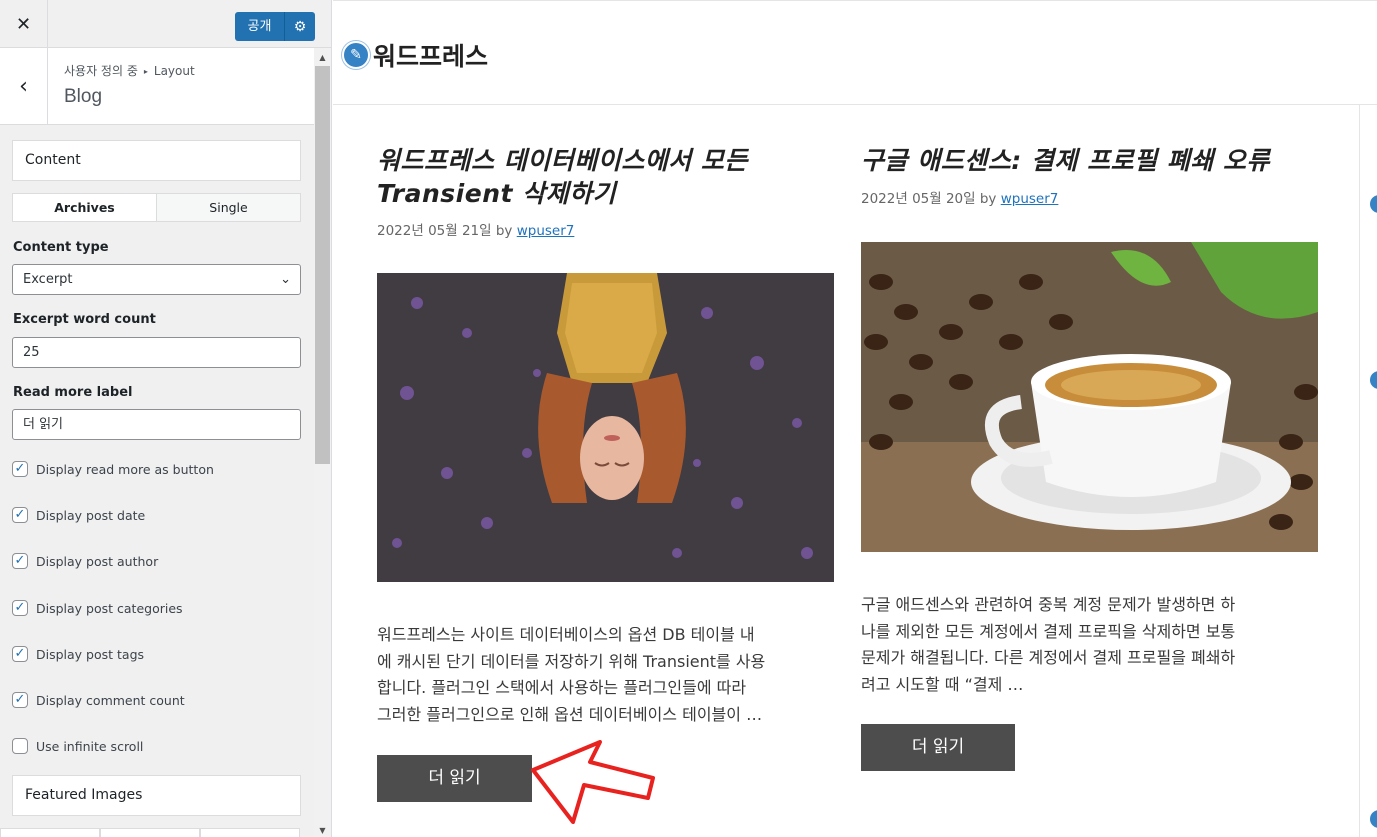  I want to click on checkbox-label: Display post tags, so click(90, 654).